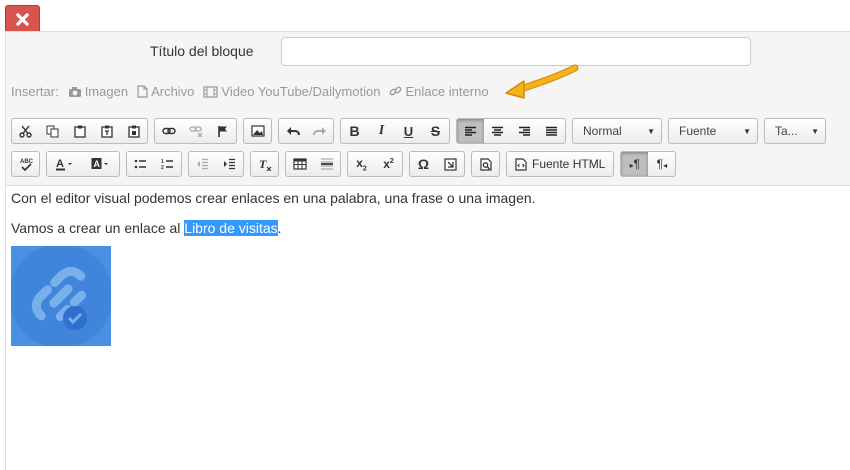  I want to click on page-break-button, so click(450, 164).